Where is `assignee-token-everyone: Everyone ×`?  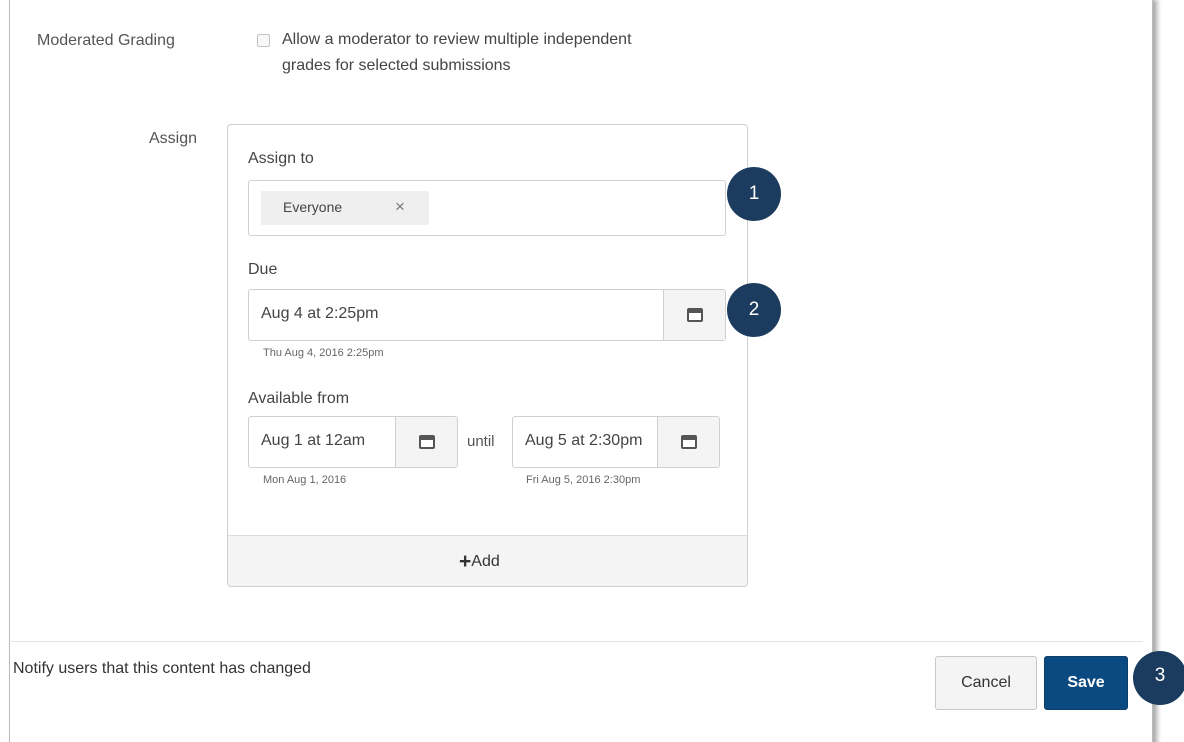 assignee-token-everyone: Everyone × is located at coordinates (345, 208).